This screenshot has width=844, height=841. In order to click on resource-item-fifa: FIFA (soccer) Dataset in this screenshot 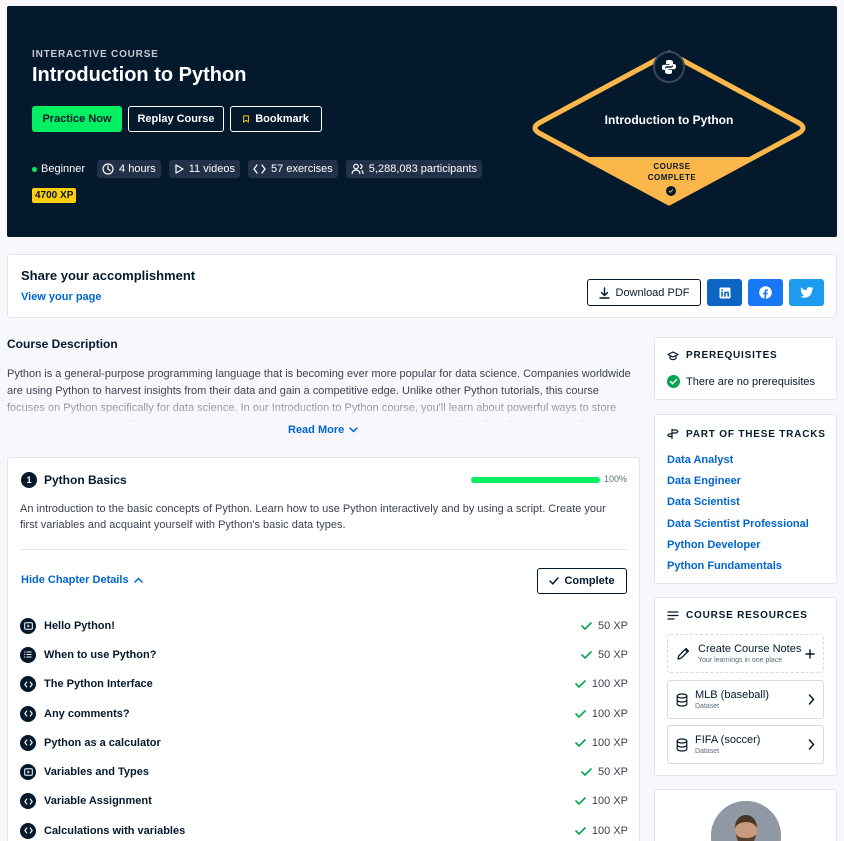, I will do `click(745, 744)`.